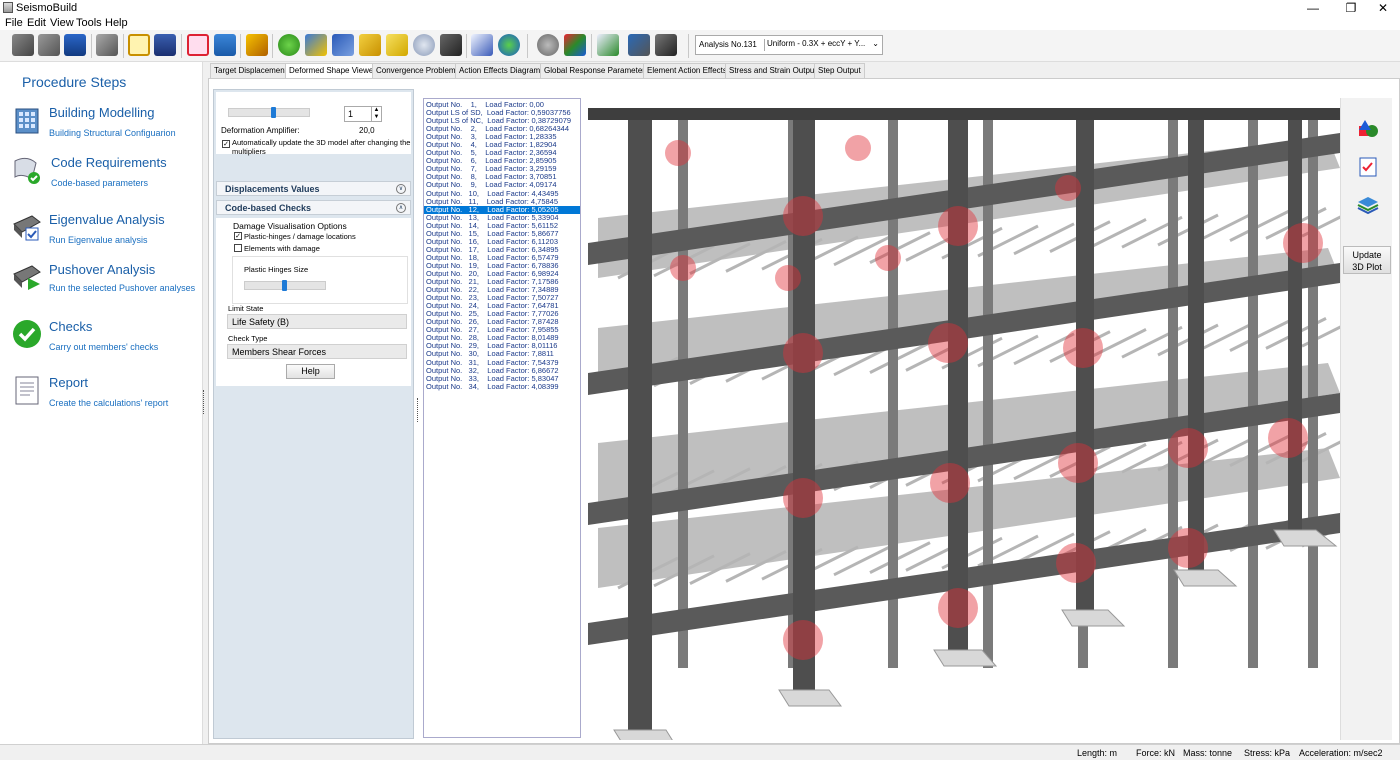 This screenshot has width=1400, height=760. Describe the element at coordinates (250, 70) in the screenshot. I see `tab-target-displacement: Target Displacement` at that location.